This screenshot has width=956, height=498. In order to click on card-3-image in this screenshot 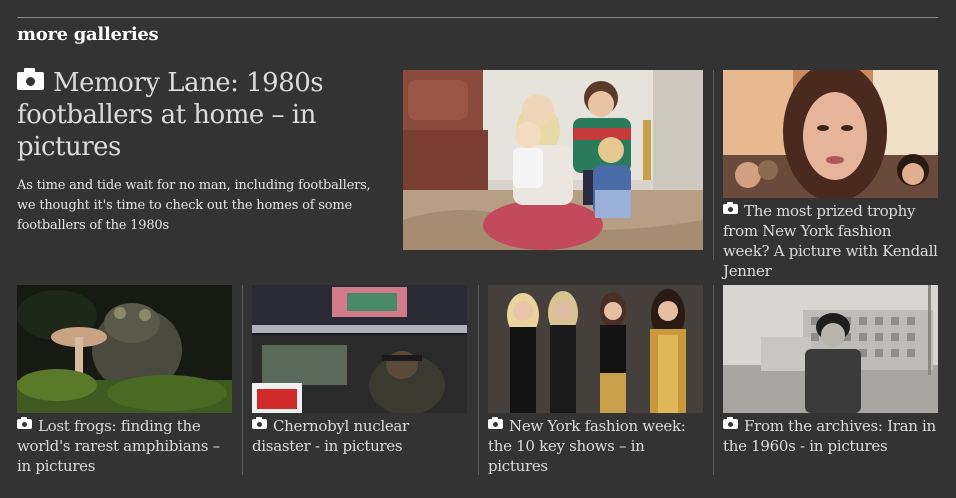, I will do `click(595, 349)`.